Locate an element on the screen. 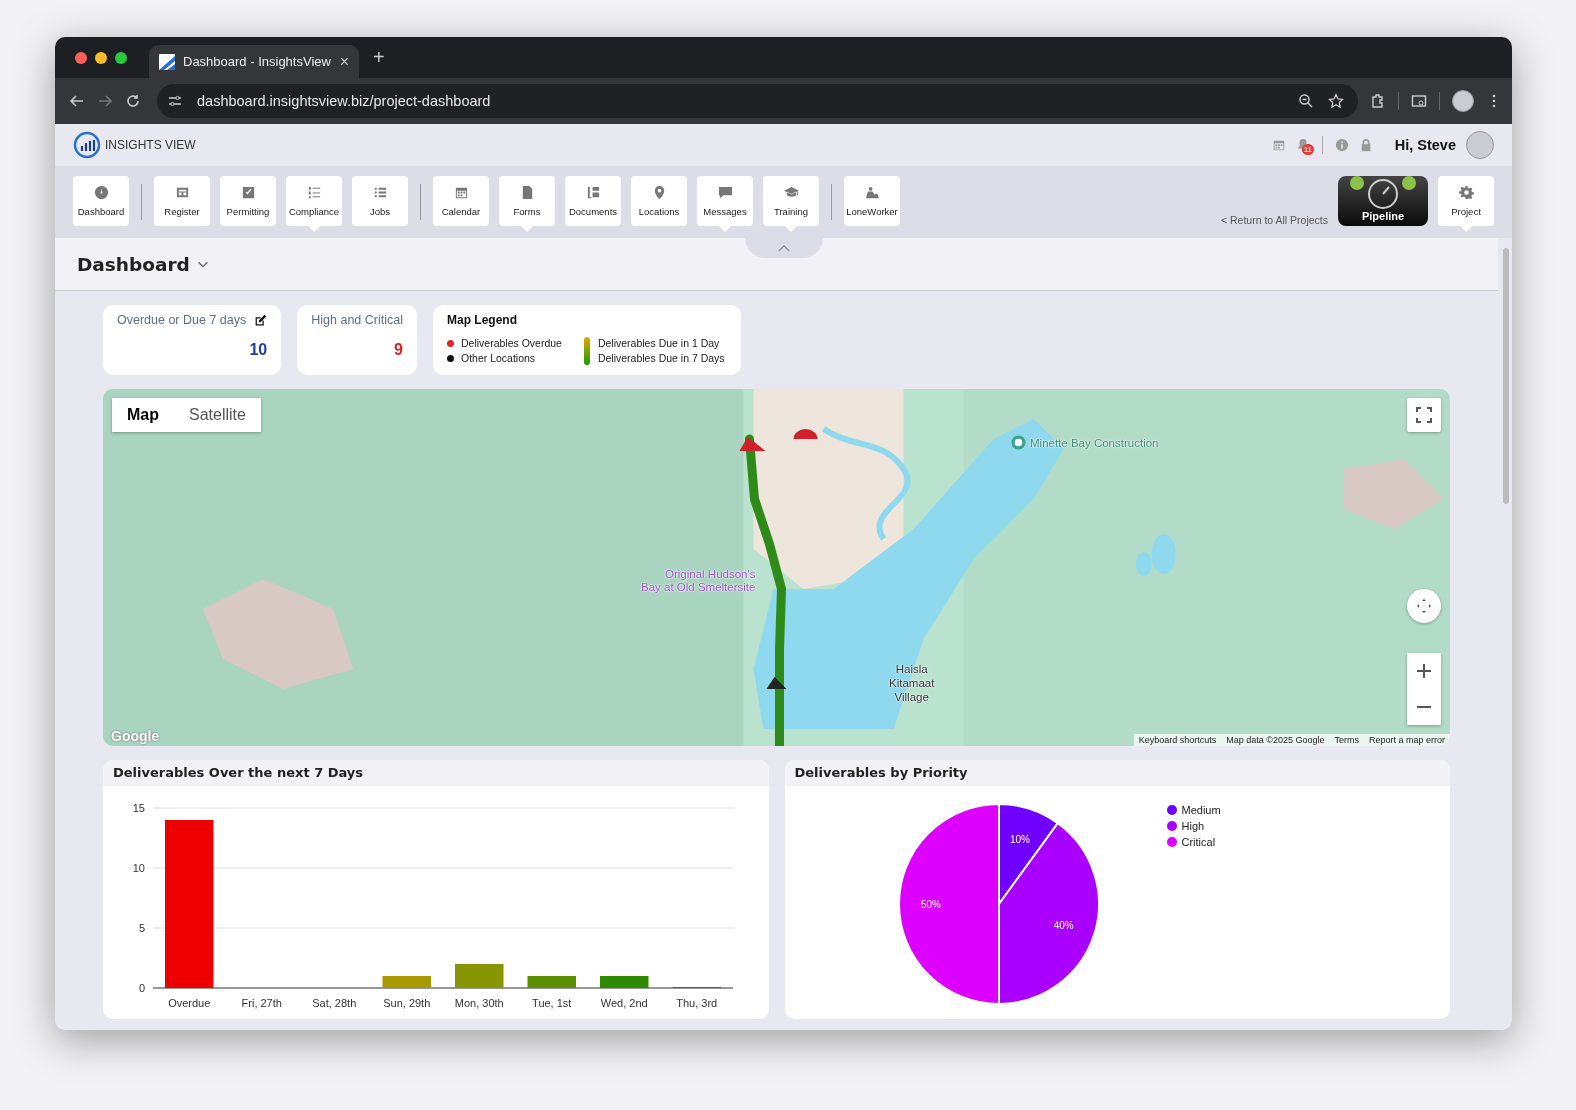  tab-search-icon is located at coordinates (1419, 101).